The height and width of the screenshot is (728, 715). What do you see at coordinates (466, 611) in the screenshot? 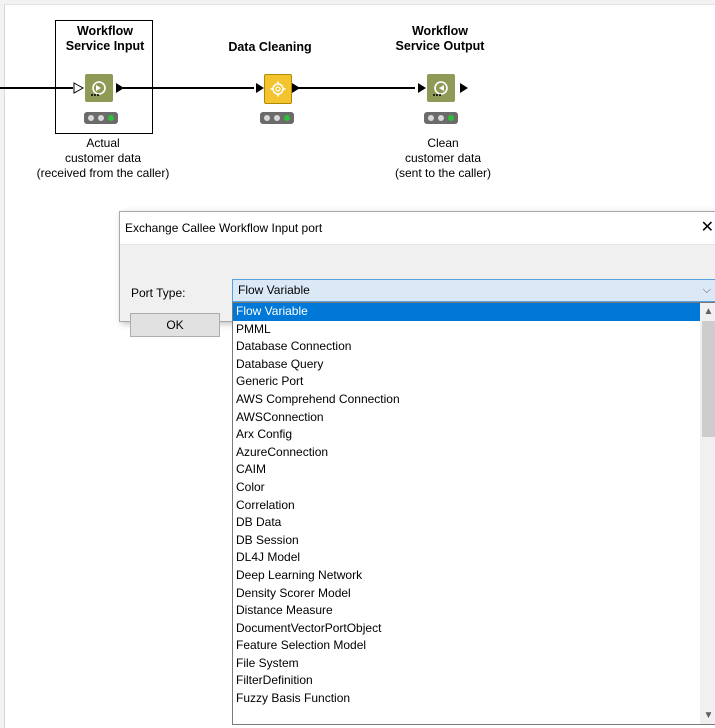
I see `dropdown-item: Distance Measure` at bounding box center [466, 611].